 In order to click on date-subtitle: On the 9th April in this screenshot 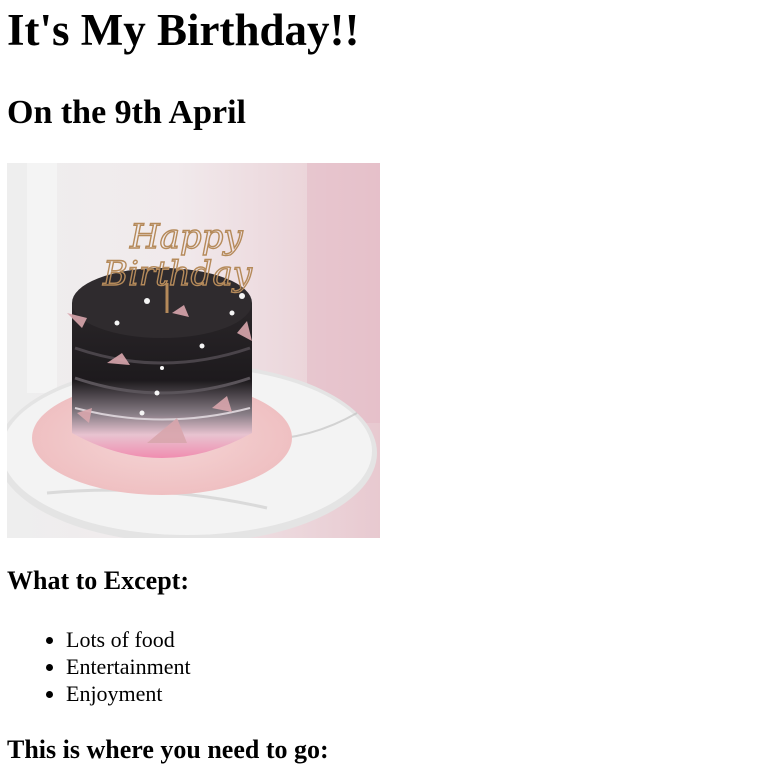, I will do `click(126, 112)`.